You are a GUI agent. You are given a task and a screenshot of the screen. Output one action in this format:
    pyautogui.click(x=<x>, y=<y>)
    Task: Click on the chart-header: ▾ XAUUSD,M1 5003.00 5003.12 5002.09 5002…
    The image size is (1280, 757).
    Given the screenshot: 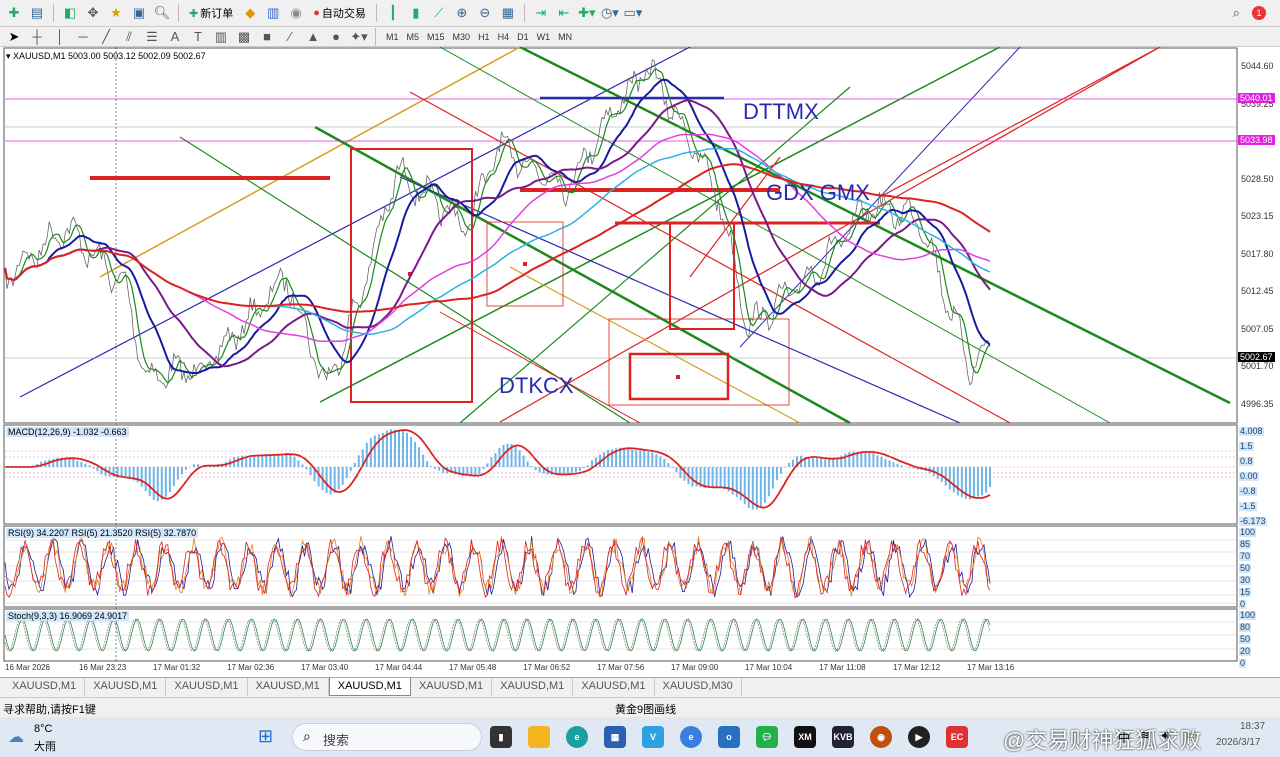 What is the action you would take?
    pyautogui.click(x=106, y=56)
    